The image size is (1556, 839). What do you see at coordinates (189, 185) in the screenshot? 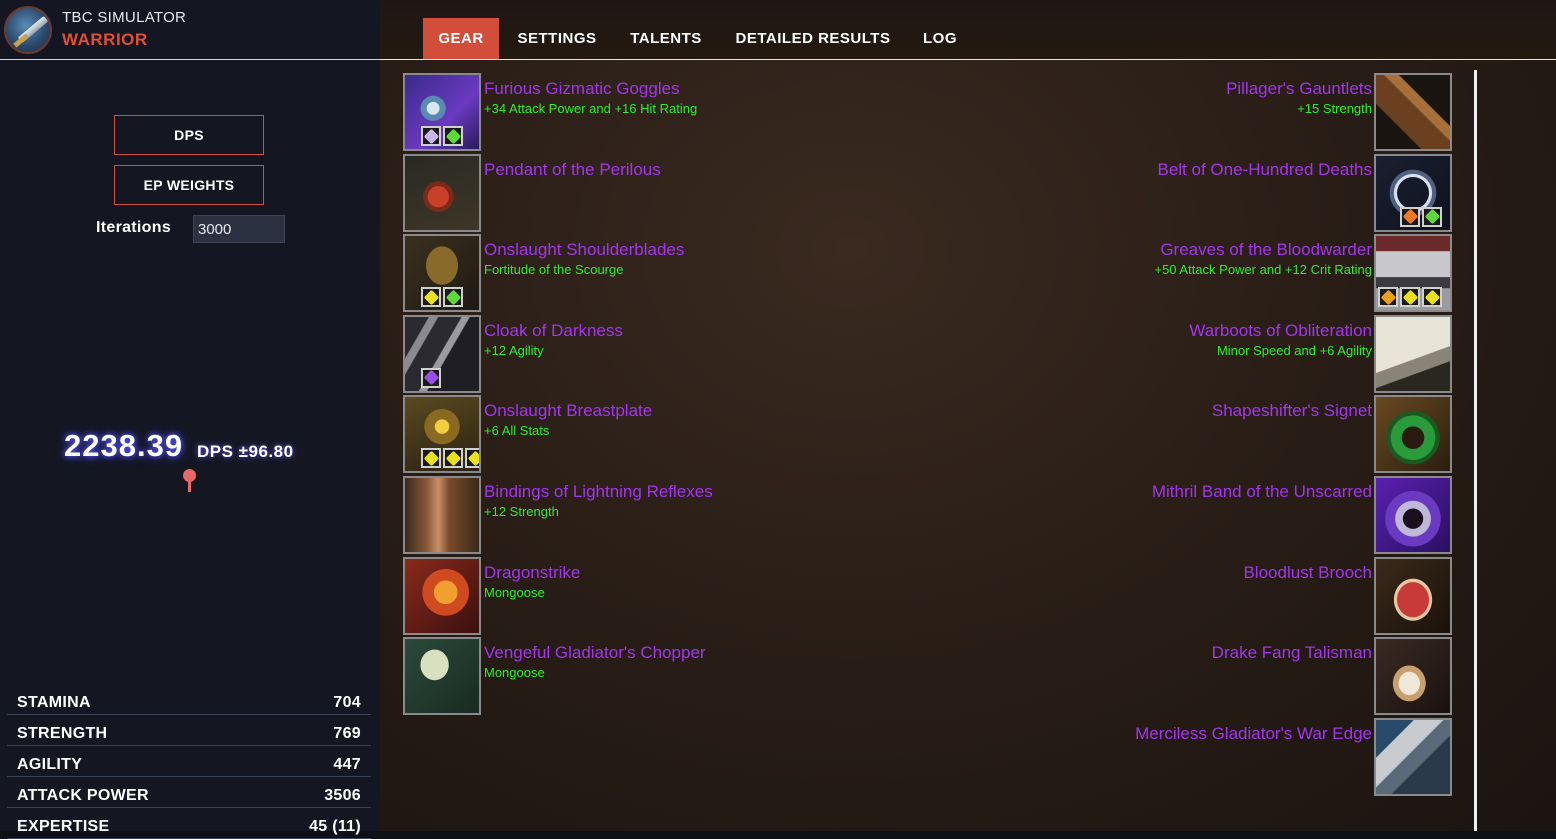
I see `ep-weights-button: EP WEIGHTS` at bounding box center [189, 185].